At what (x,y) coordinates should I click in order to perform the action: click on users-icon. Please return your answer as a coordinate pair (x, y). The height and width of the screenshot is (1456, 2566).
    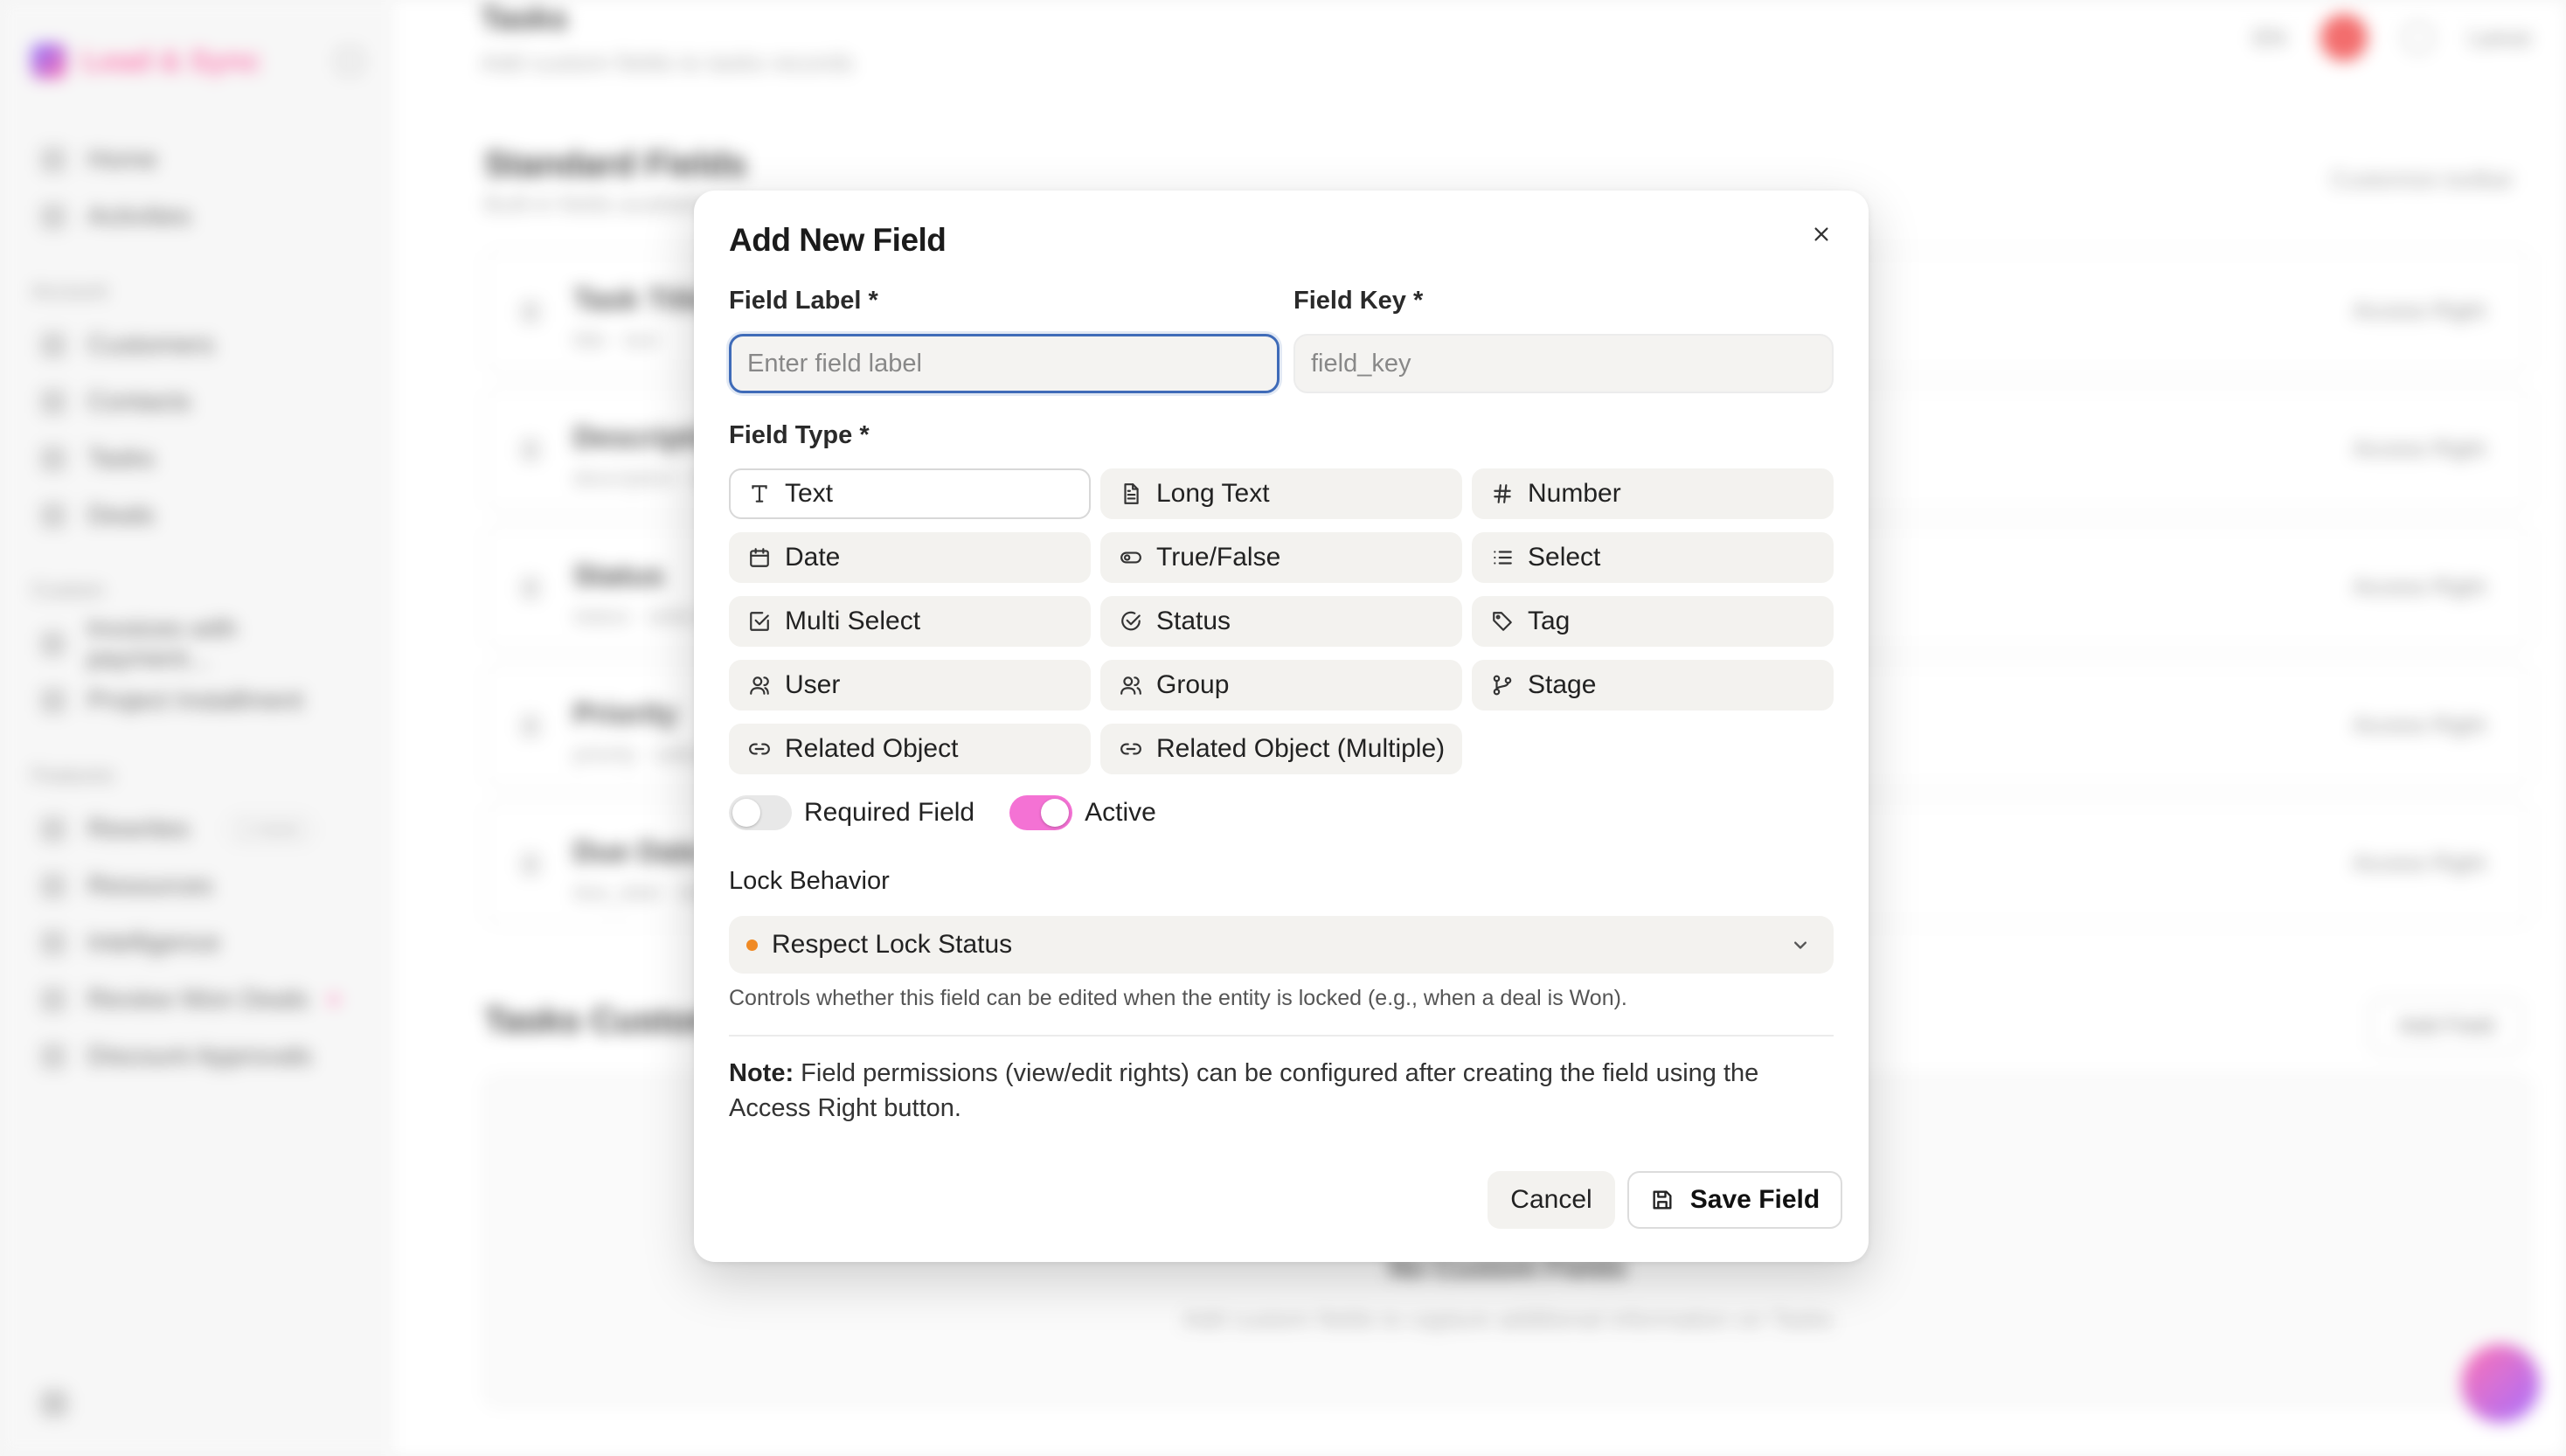
    Looking at the image, I should click on (1131, 685).